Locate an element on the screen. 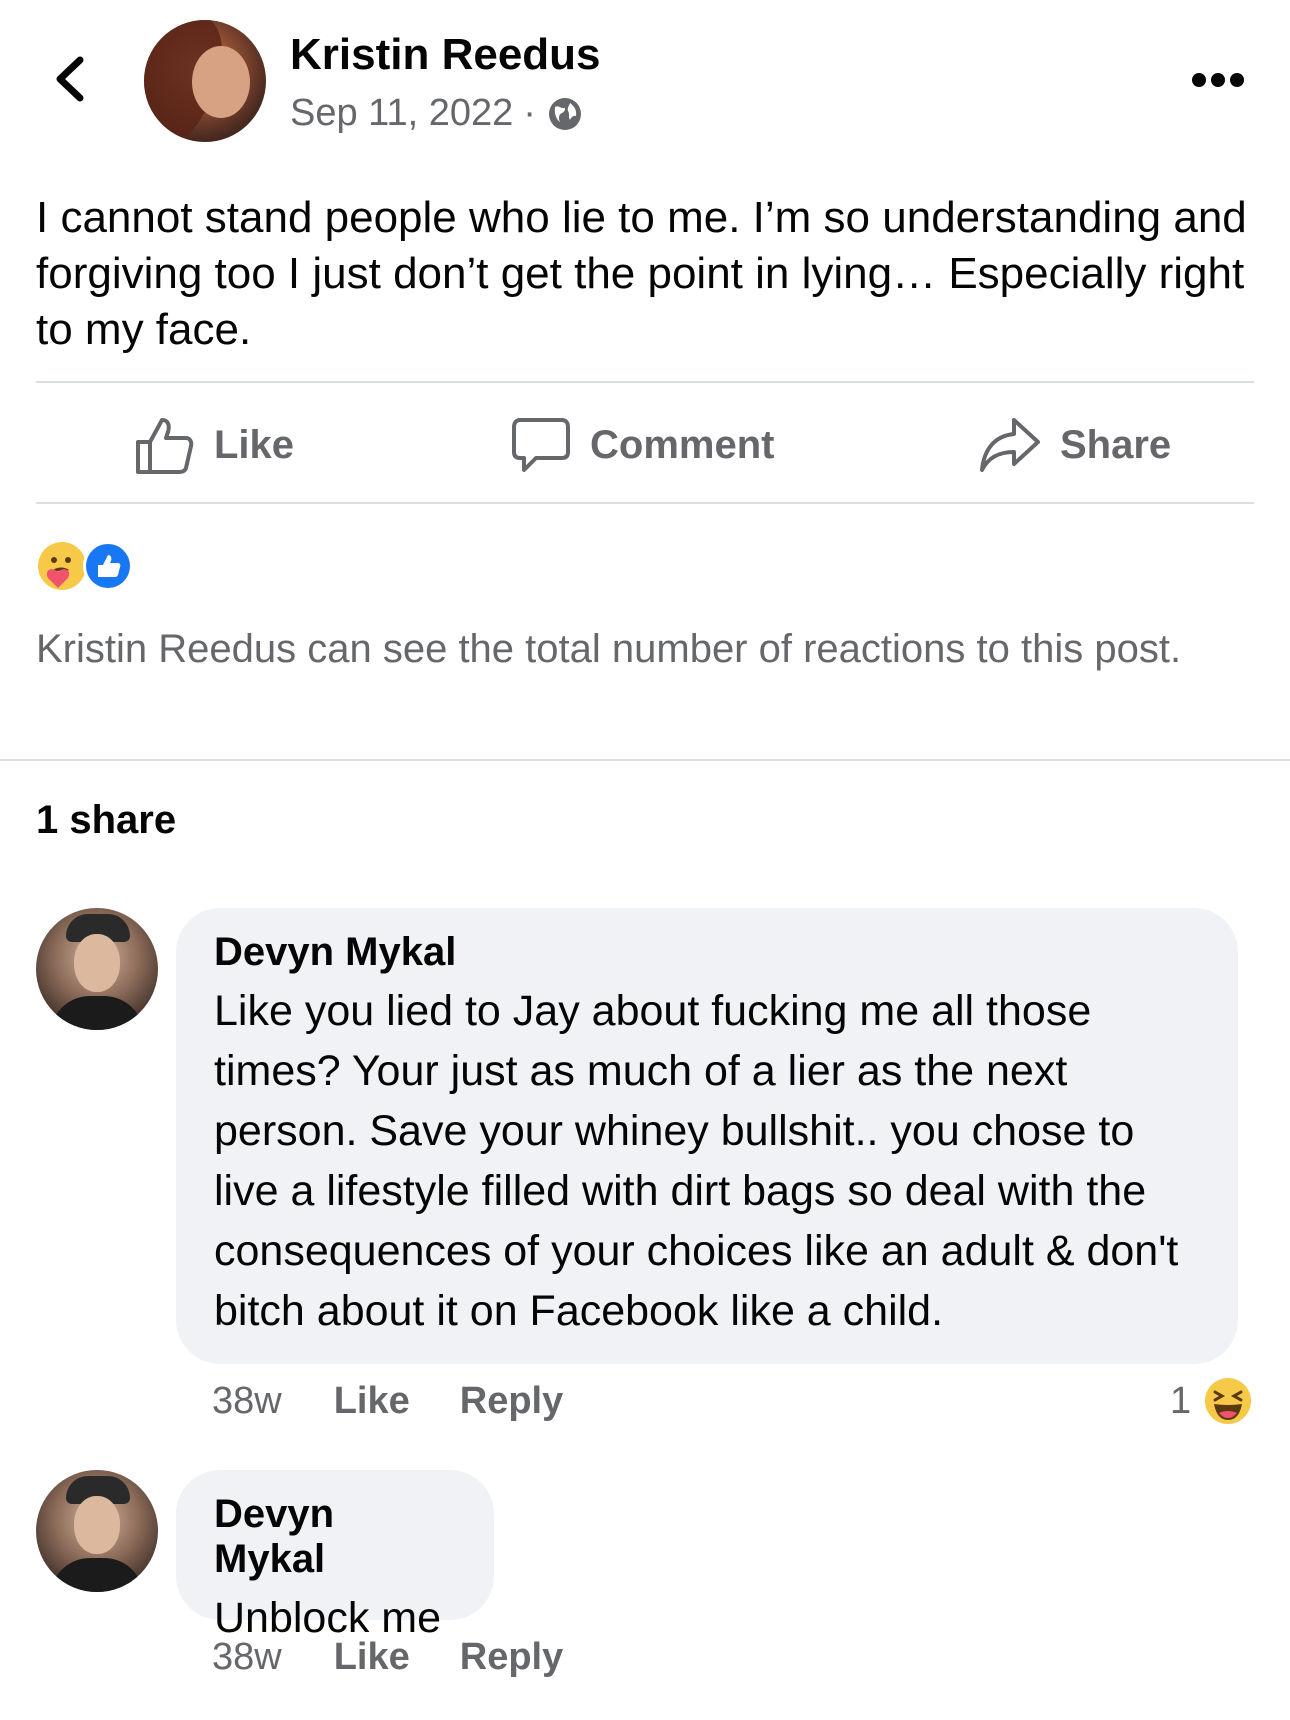 This screenshot has height=1720, width=1290. like-button: Like is located at coordinates (214, 445).